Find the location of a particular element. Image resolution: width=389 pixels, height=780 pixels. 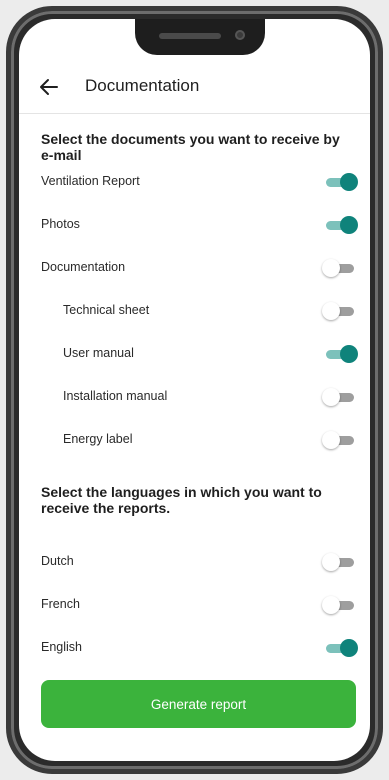

toggle-documentation is located at coordinates (339, 268).